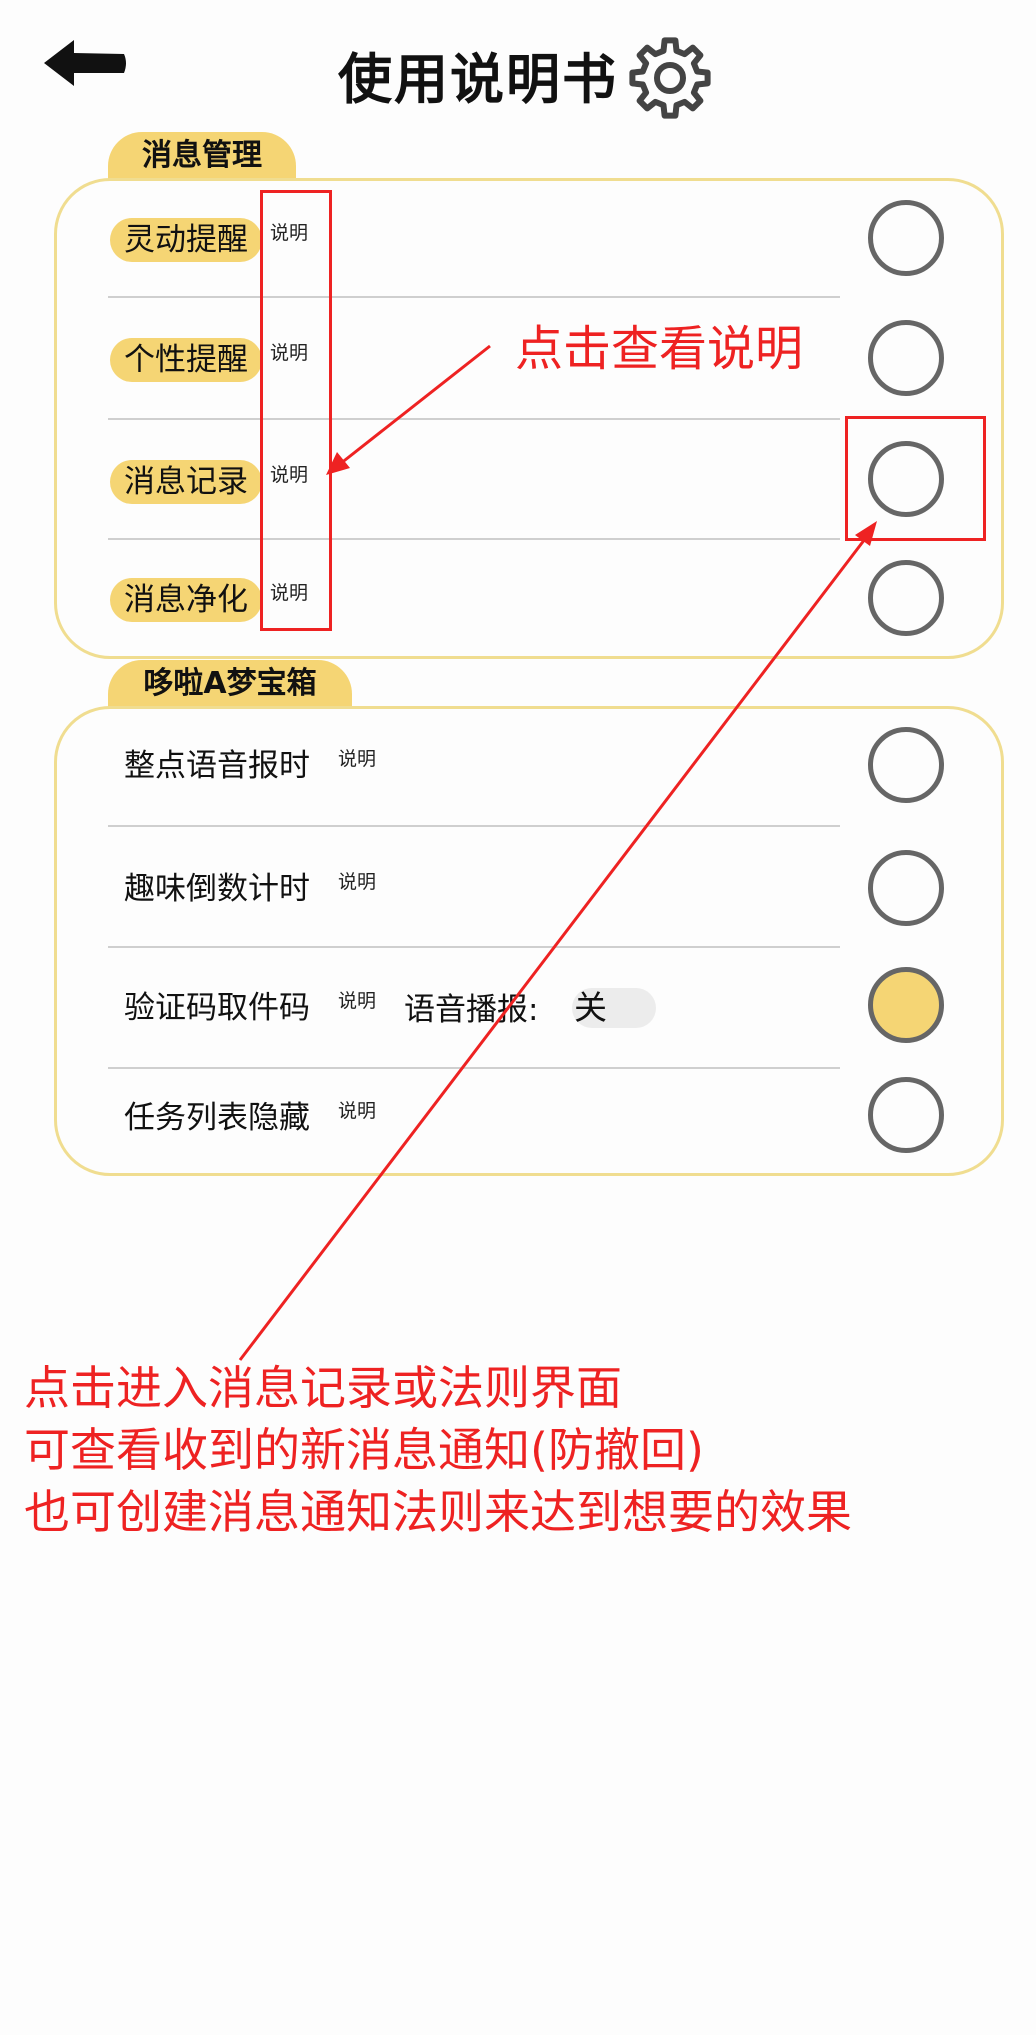  What do you see at coordinates (357, 1111) in the screenshot?
I see `explain-link-task-list-hide: 说明` at bounding box center [357, 1111].